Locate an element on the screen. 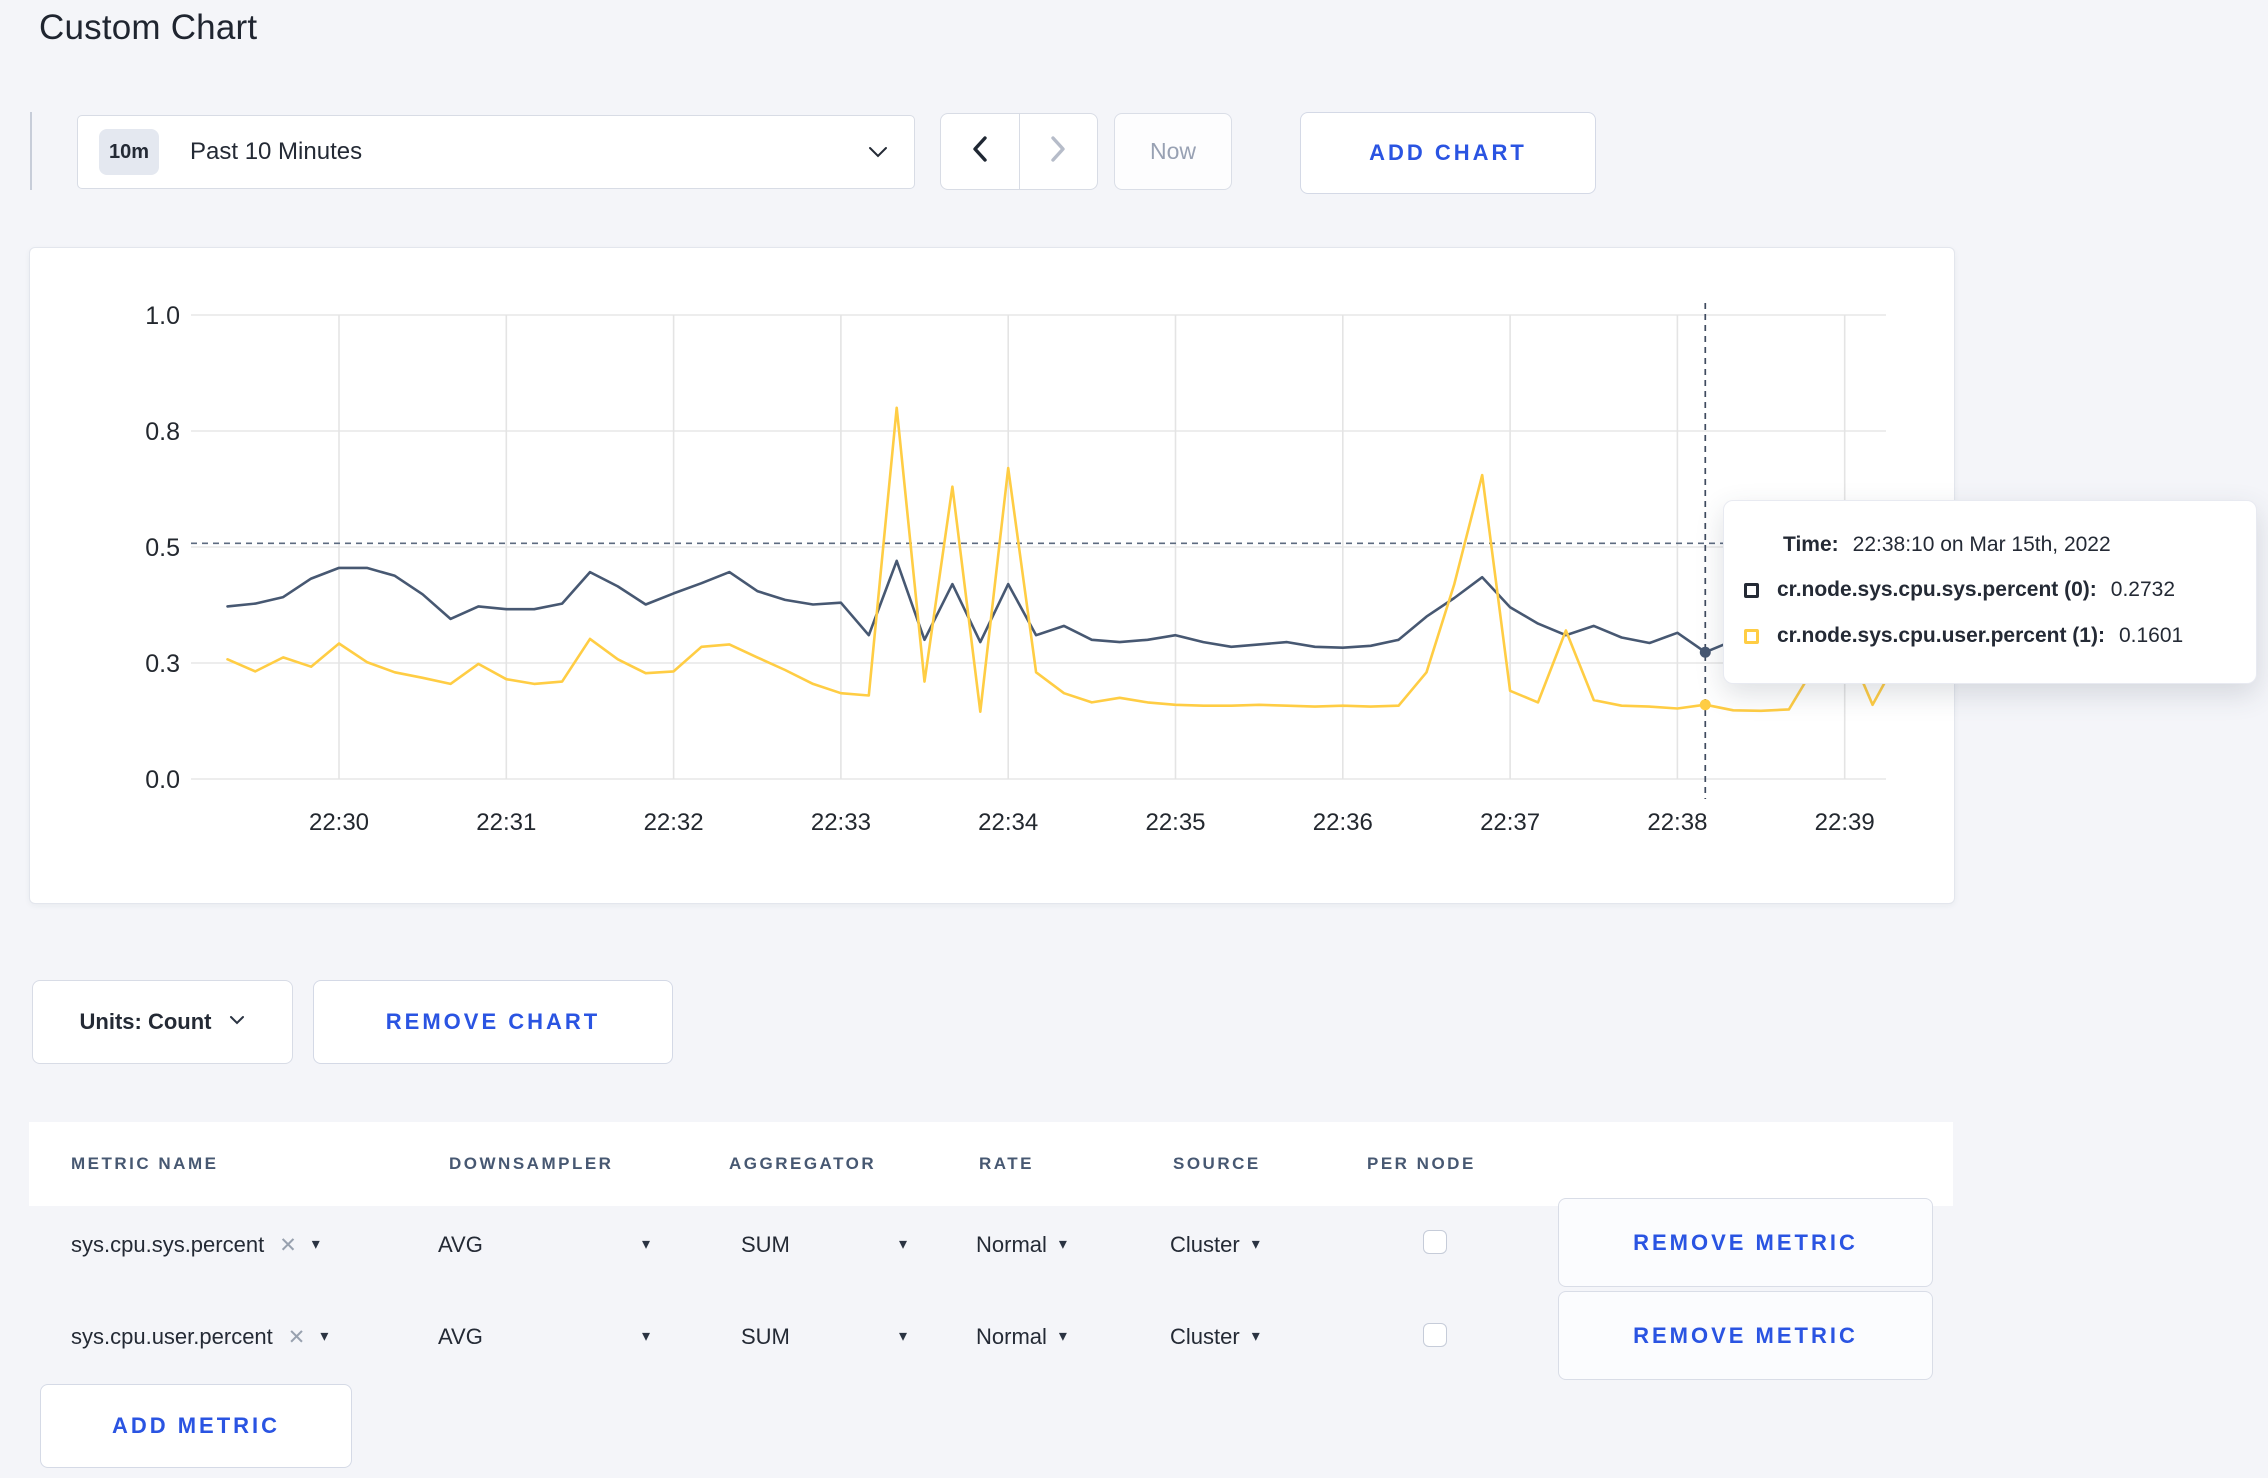 This screenshot has height=1478, width=2268. time-range-badge: 10m is located at coordinates (129, 152).